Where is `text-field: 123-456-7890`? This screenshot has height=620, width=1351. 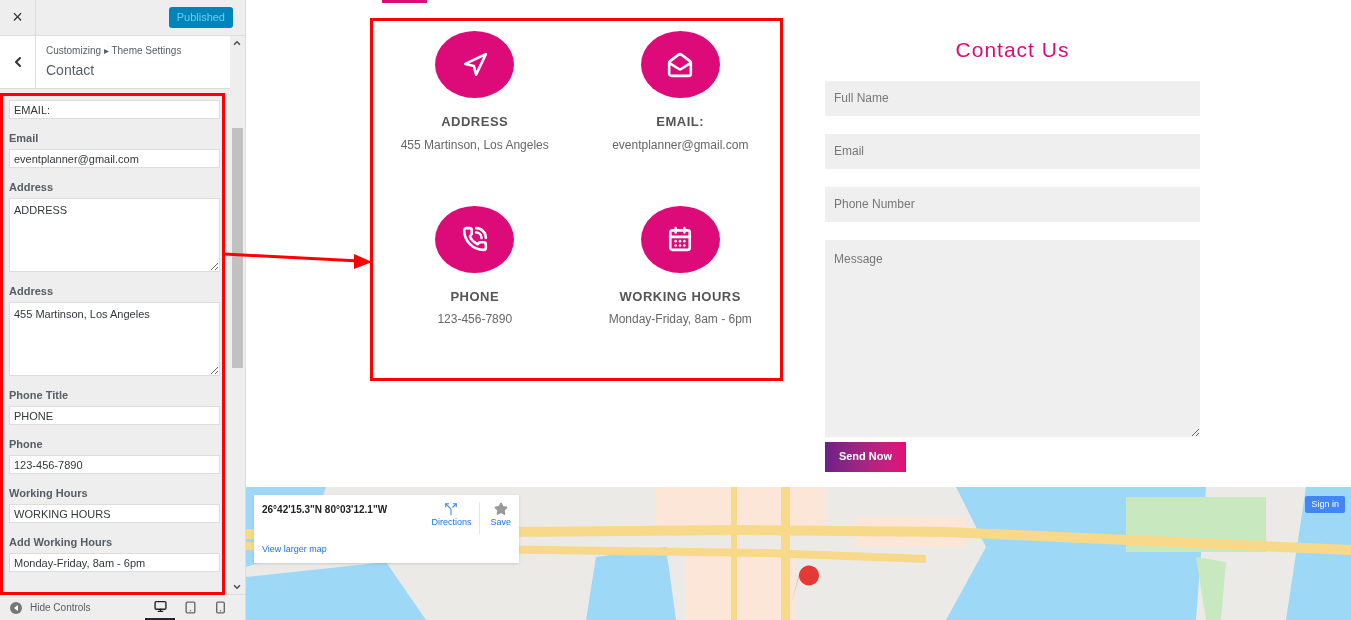 text-field: 123-456-7890 is located at coordinates (114, 464).